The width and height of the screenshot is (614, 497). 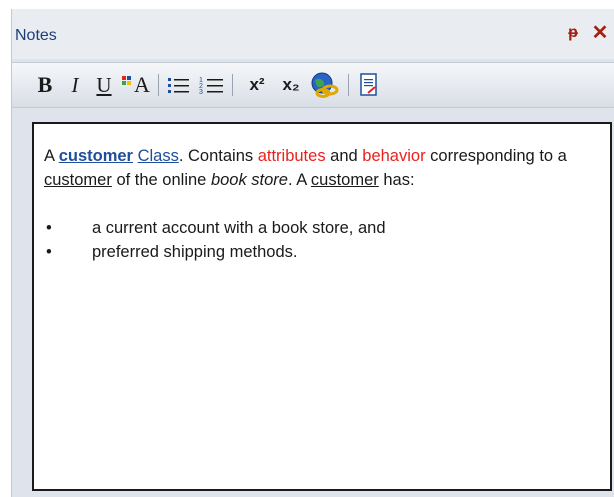 I want to click on superscript-button: x², so click(x=257, y=85).